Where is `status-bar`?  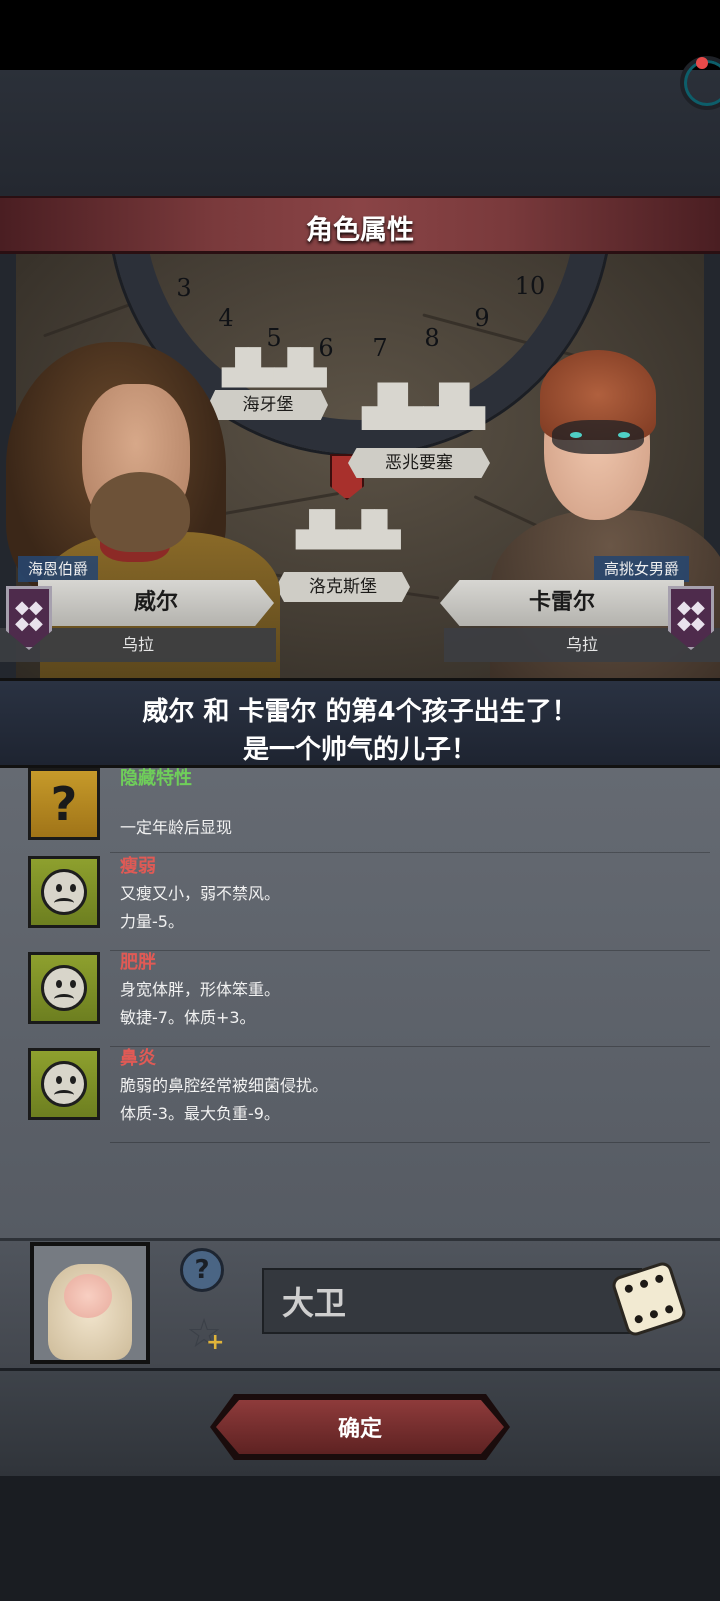 status-bar is located at coordinates (360, 35).